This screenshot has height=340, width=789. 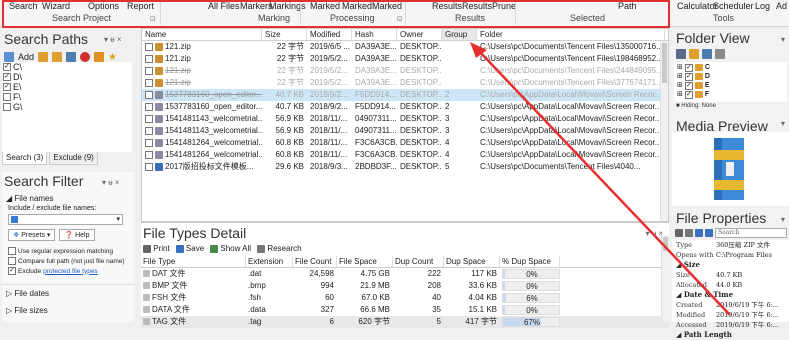 What do you see at coordinates (67, 77) in the screenshot?
I see `search-path-item: ✓ D\` at bounding box center [67, 77].